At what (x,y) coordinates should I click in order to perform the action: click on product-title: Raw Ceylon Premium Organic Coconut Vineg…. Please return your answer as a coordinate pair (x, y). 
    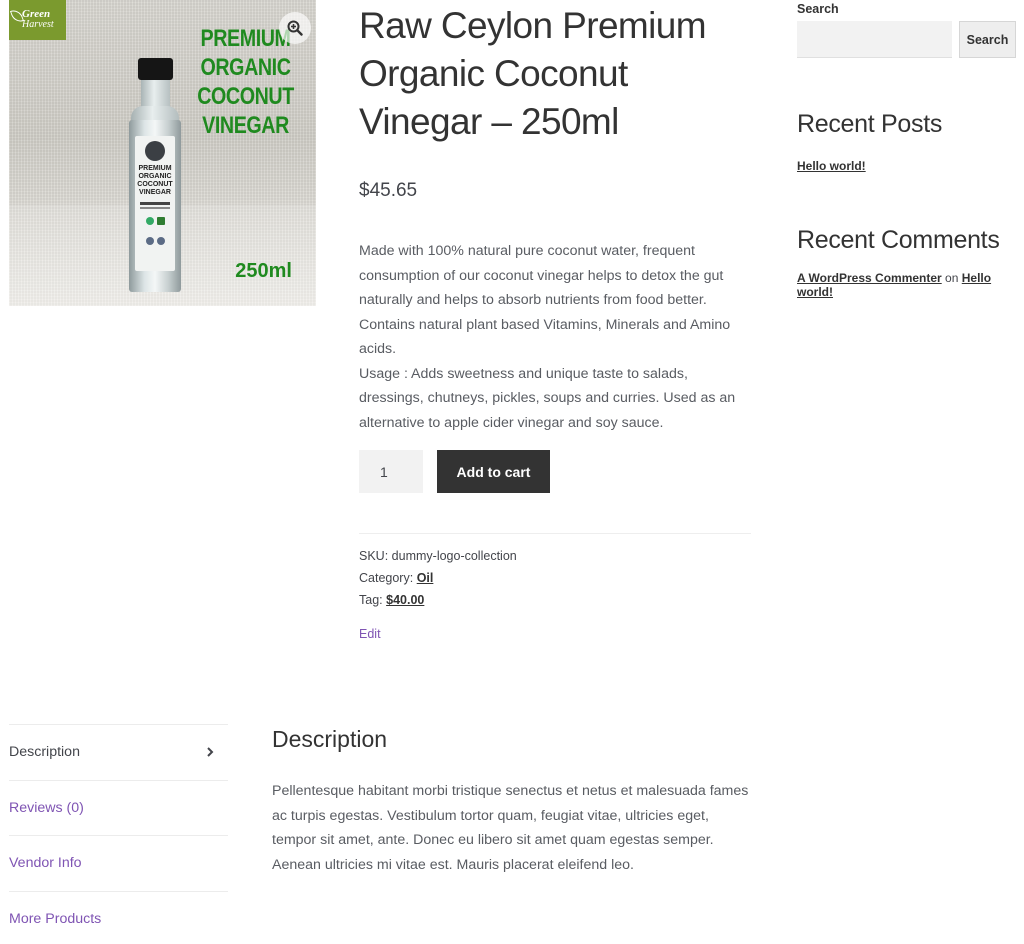
    Looking at the image, I should click on (533, 73).